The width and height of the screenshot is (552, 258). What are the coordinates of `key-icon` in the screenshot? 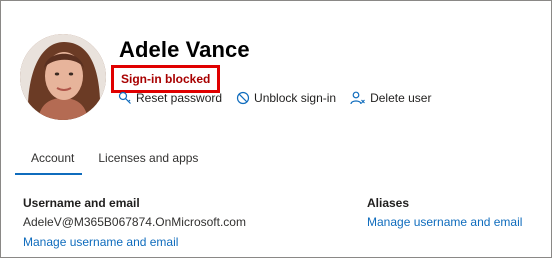 It's located at (124, 97).